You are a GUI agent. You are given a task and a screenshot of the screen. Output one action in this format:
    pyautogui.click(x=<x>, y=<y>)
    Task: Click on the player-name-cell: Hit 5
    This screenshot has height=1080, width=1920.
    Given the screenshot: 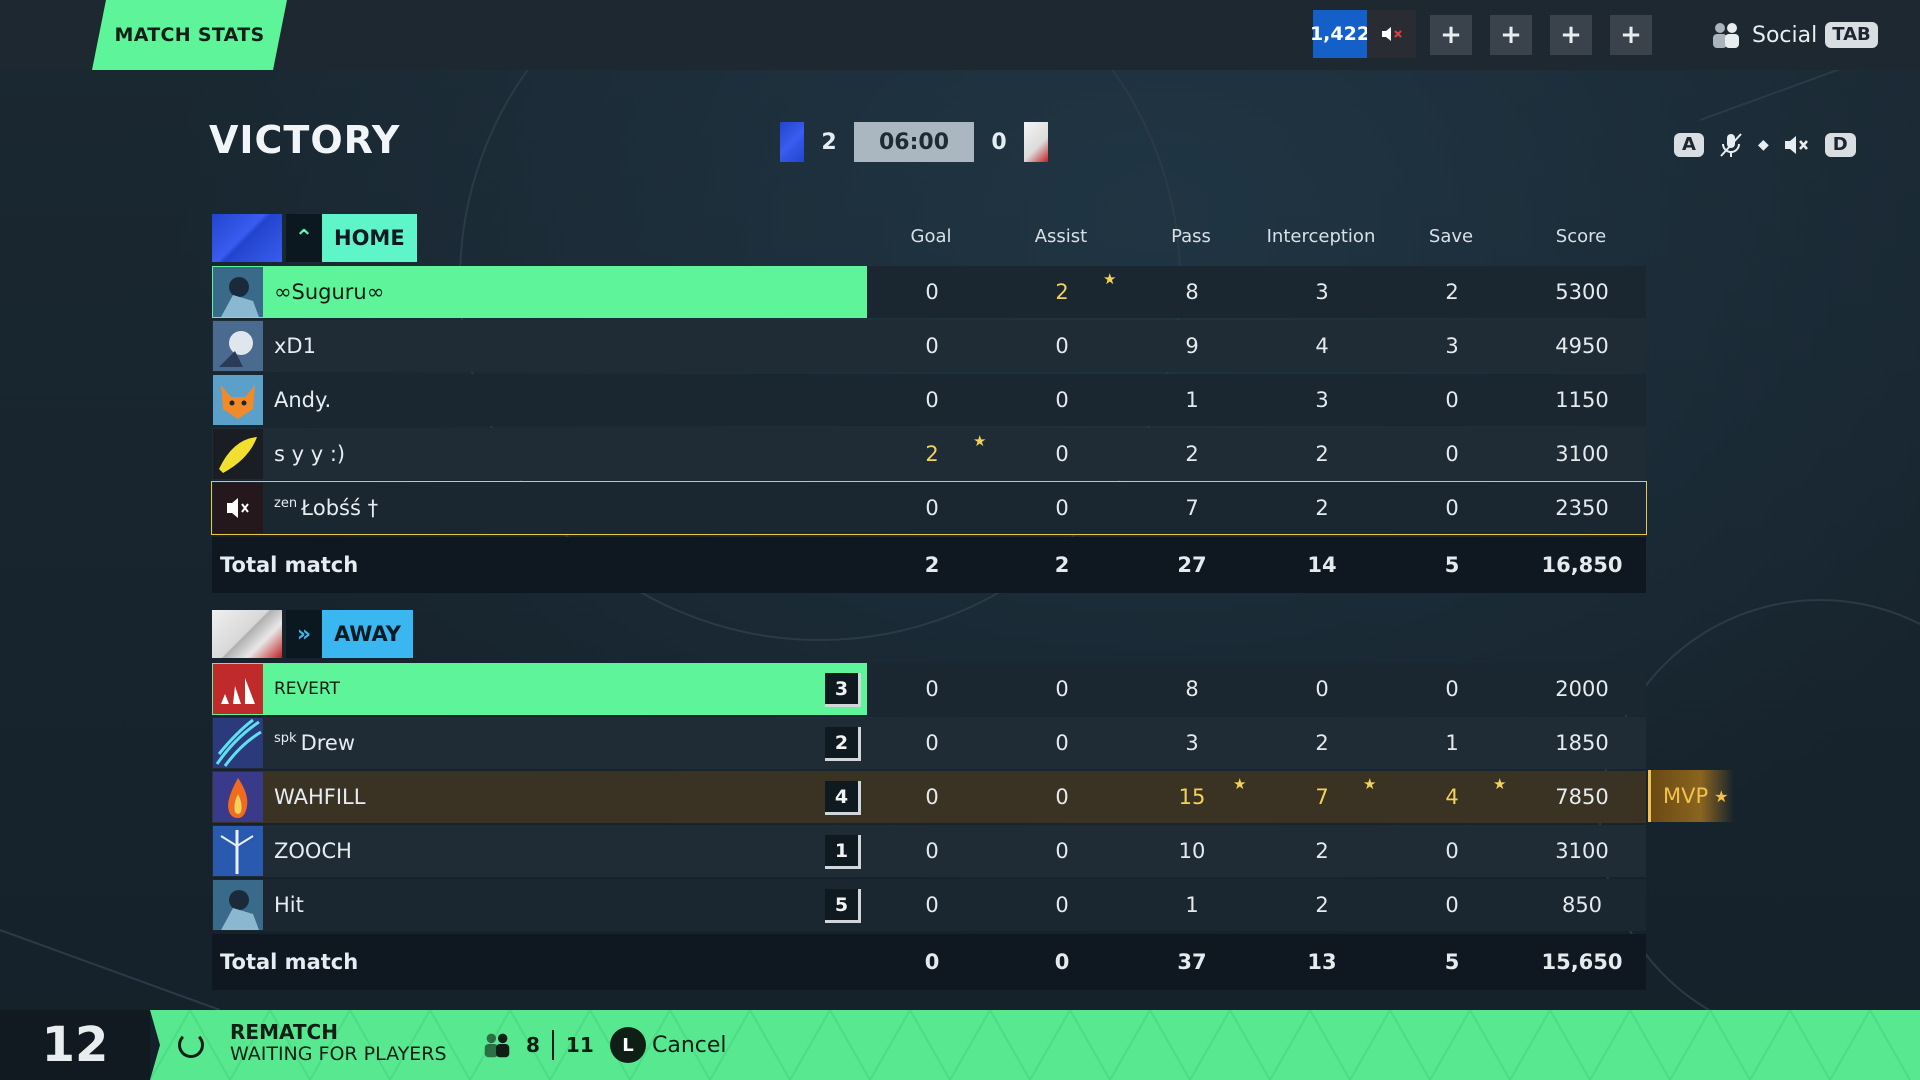 What is the action you would take?
    pyautogui.click(x=539, y=905)
    